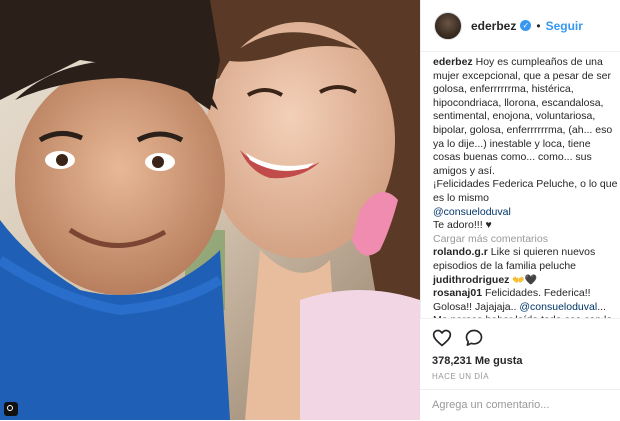 This screenshot has height=421, width=620. I want to click on add-comment-bar, so click(520, 405).